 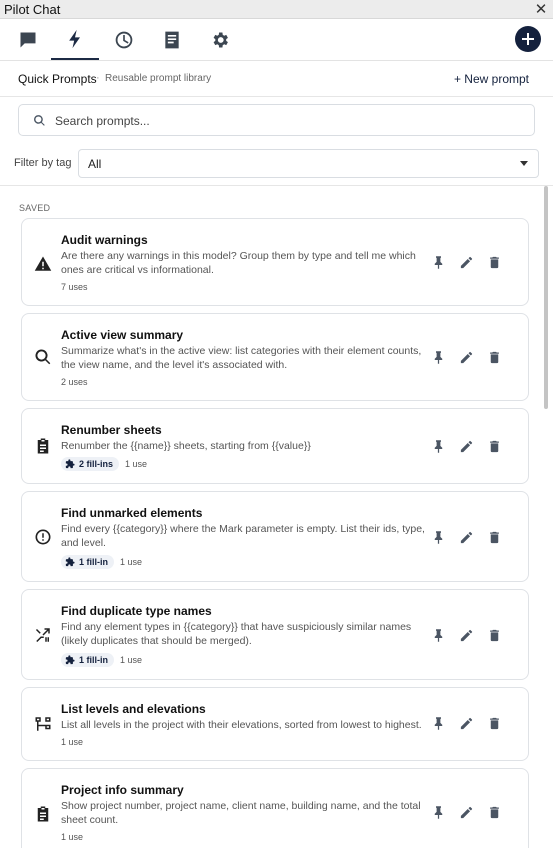 I want to click on document-icon, so click(x=172, y=39).